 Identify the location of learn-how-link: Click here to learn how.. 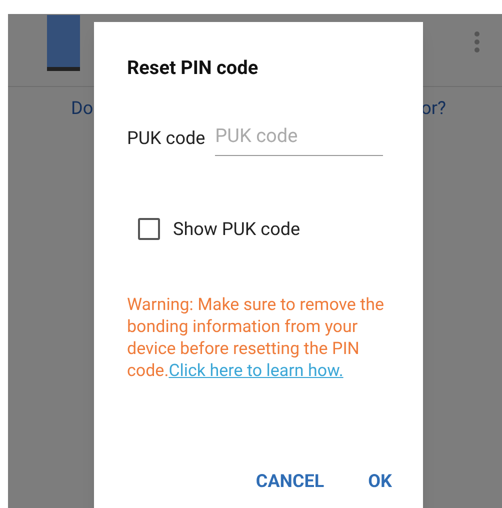
(256, 370).